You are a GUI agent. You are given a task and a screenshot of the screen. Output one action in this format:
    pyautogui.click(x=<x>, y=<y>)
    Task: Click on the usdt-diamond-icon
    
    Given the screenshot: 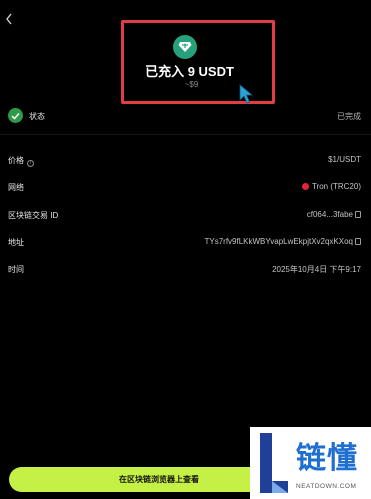 What is the action you would take?
    pyautogui.click(x=185, y=47)
    